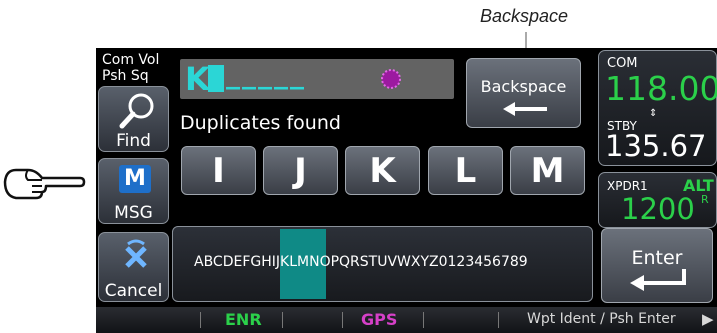  Describe the element at coordinates (658, 280) in the screenshot. I see `enter-arrow-icon` at that location.